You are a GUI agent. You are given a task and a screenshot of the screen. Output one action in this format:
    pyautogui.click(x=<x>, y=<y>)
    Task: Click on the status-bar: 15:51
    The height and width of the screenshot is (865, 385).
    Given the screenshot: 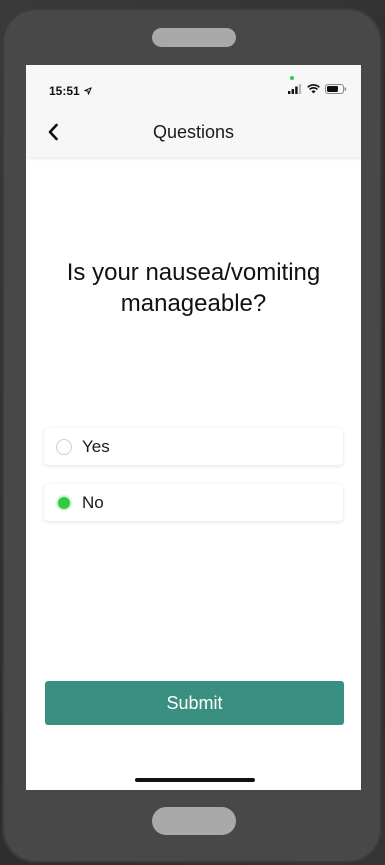 What is the action you would take?
    pyautogui.click(x=193, y=87)
    